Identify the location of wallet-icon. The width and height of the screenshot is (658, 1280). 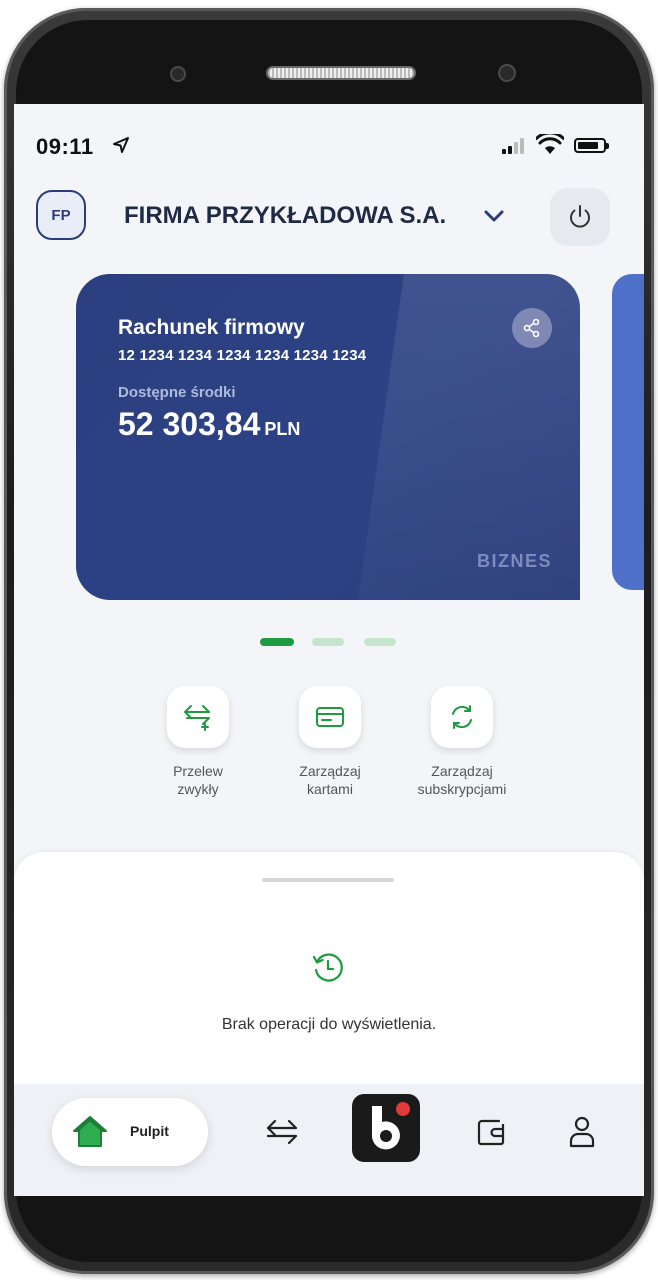
(491, 1132).